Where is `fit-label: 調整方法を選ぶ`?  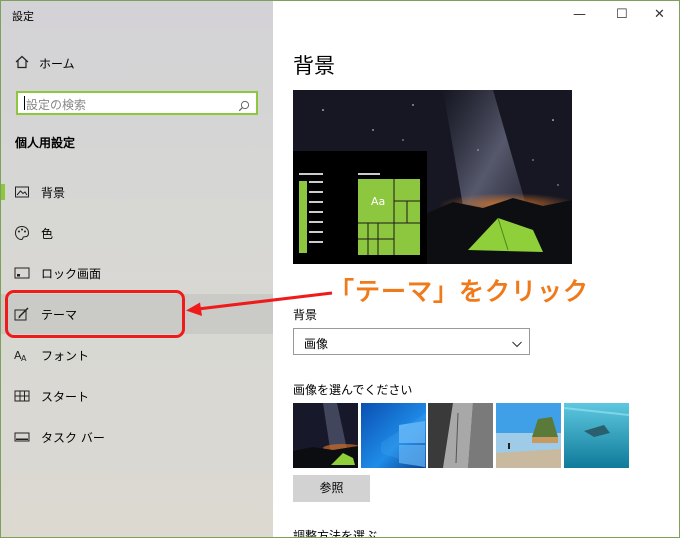
fit-label: 調整方法を選ぶ is located at coordinates (335, 533).